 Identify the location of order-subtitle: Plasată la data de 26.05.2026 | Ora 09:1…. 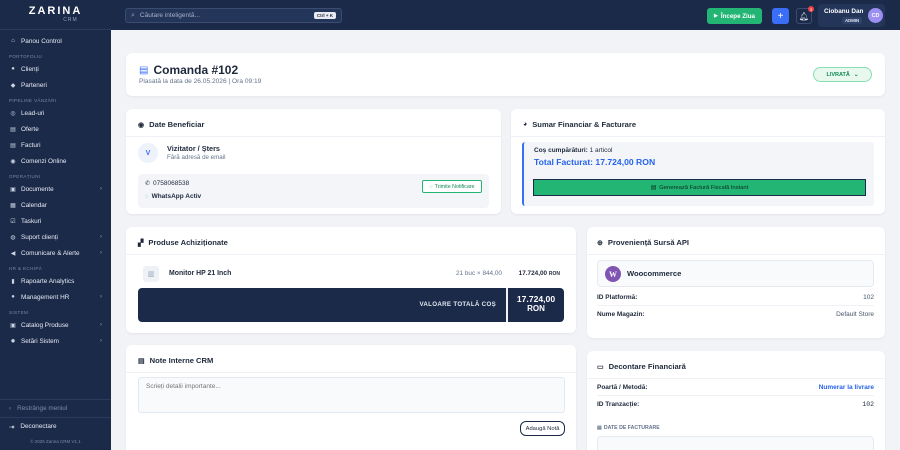
(200, 81).